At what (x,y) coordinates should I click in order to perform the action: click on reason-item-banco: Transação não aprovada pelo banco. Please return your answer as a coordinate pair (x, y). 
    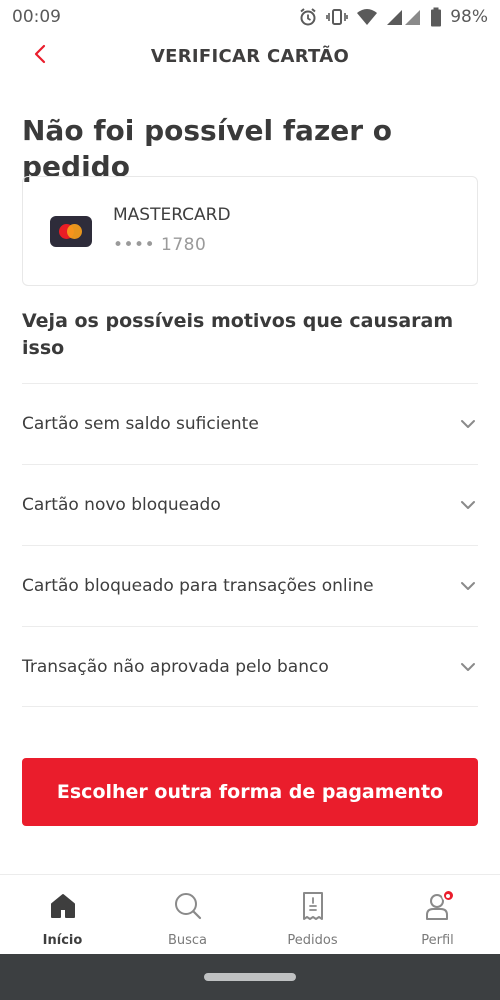
    Looking at the image, I should click on (250, 666).